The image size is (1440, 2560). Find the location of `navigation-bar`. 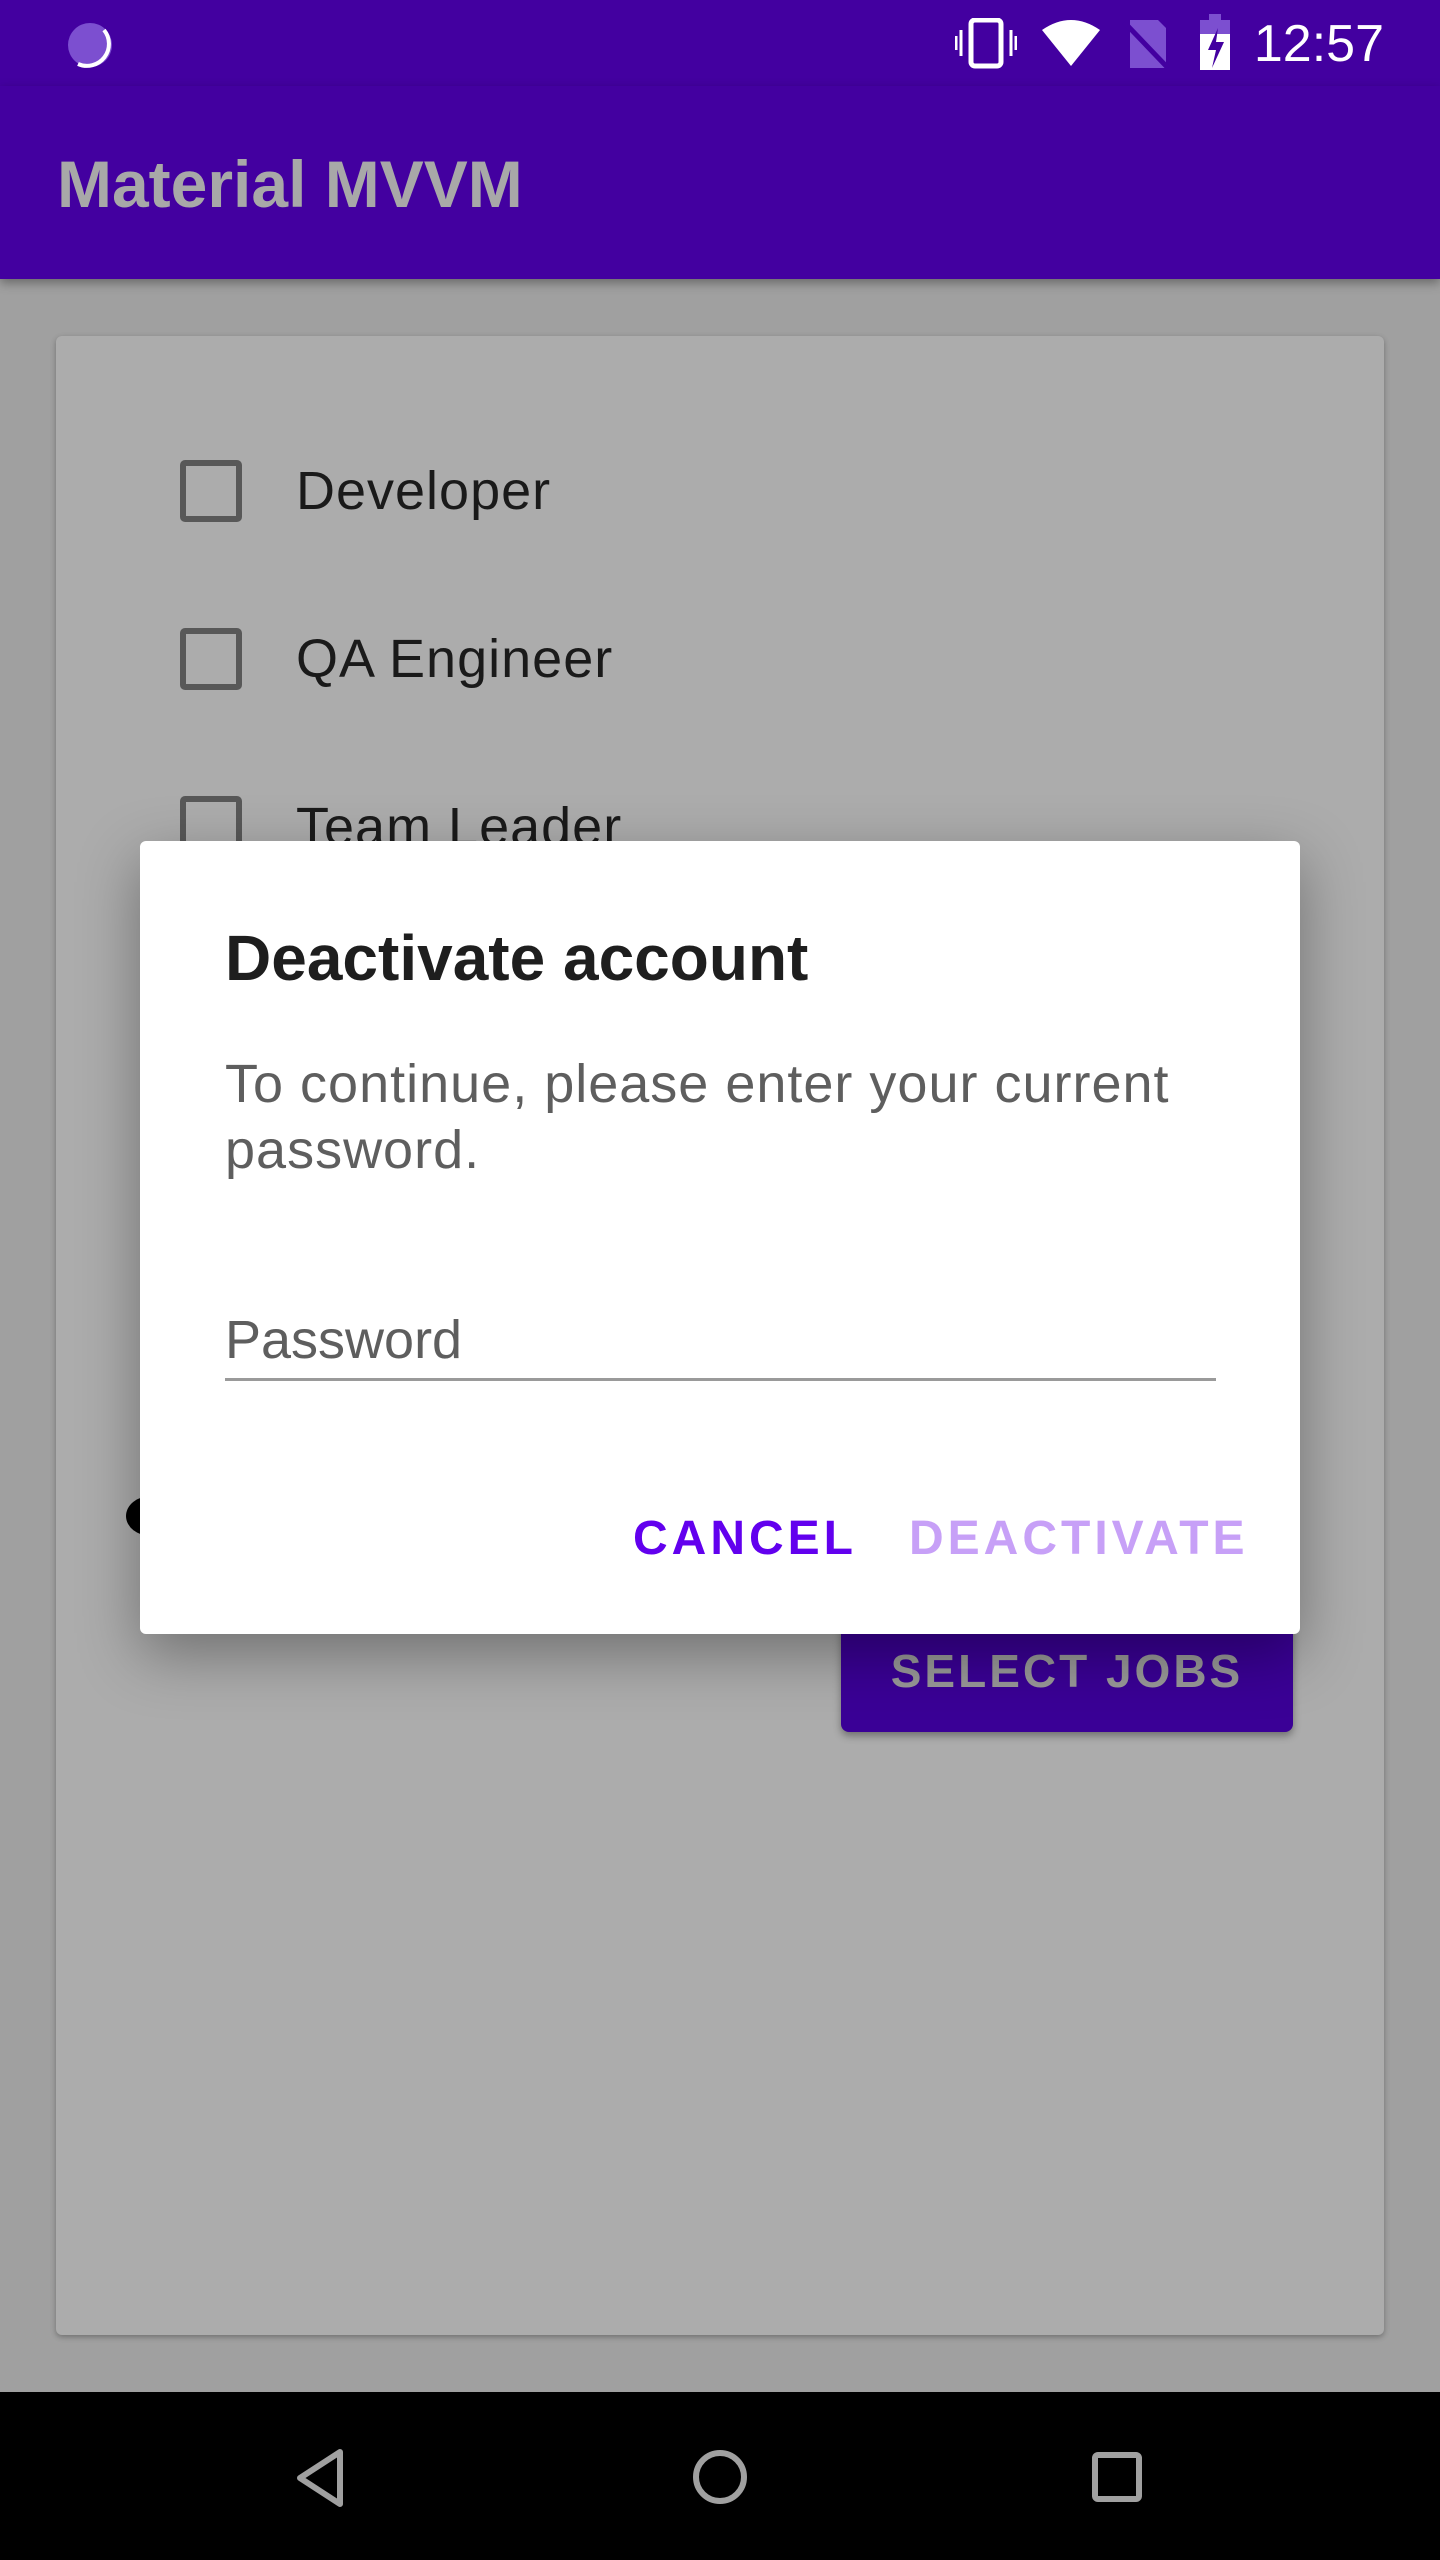

navigation-bar is located at coordinates (720, 2476).